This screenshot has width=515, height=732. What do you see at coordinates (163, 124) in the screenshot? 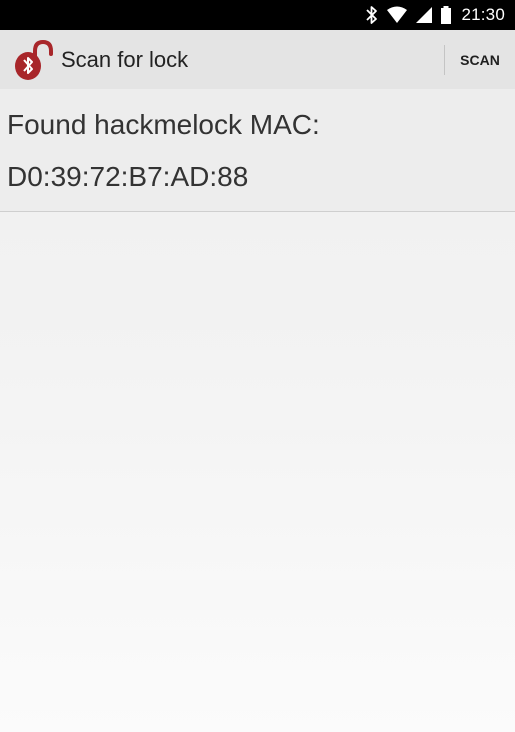
I see `found-lock-label: Found hackmelock MAC:` at bounding box center [163, 124].